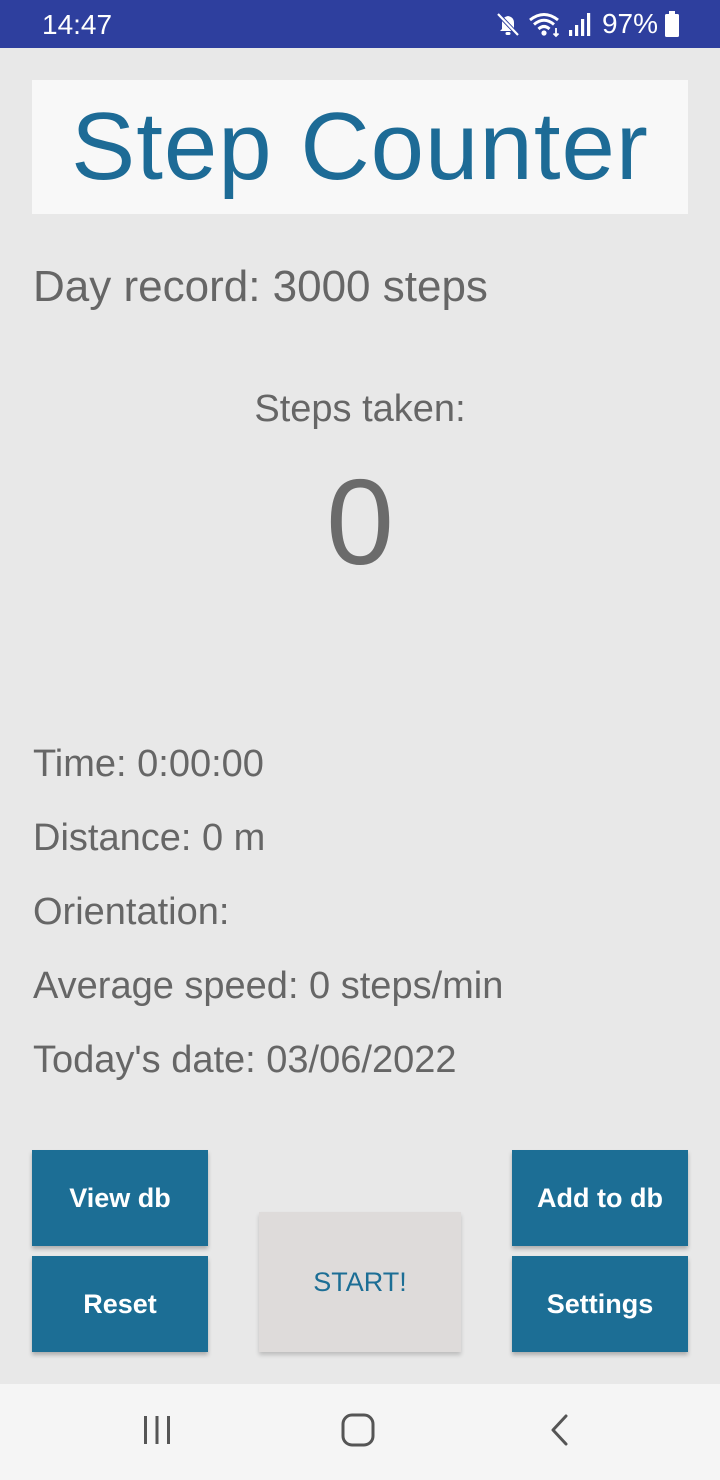 This screenshot has height=1480, width=720. What do you see at coordinates (360, 1282) in the screenshot?
I see `start-button: START!` at bounding box center [360, 1282].